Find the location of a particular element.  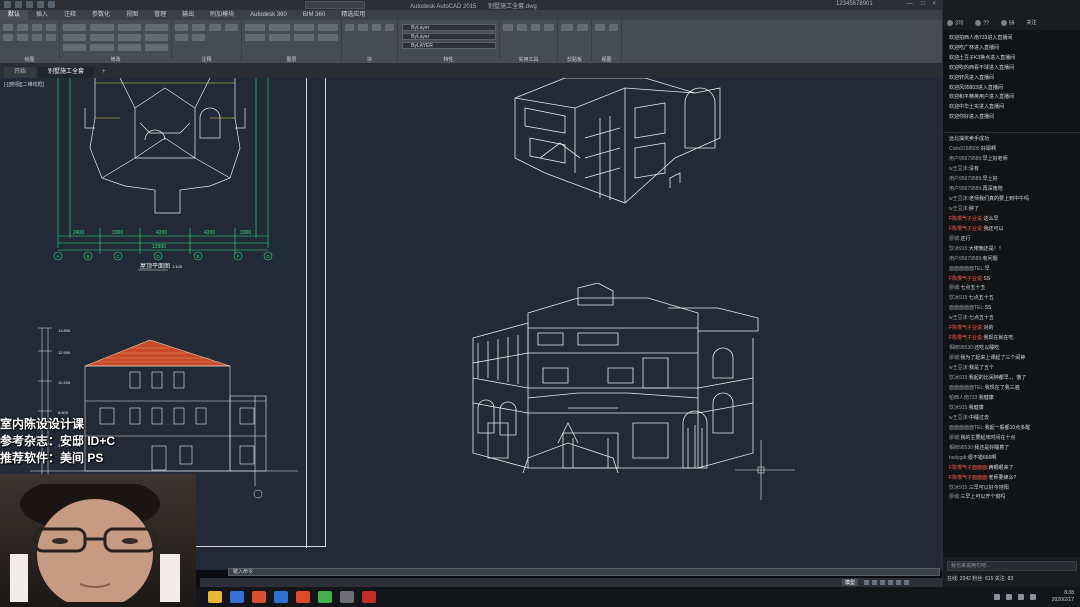

tab-featured-apps: 精选应用 is located at coordinates (353, 15).